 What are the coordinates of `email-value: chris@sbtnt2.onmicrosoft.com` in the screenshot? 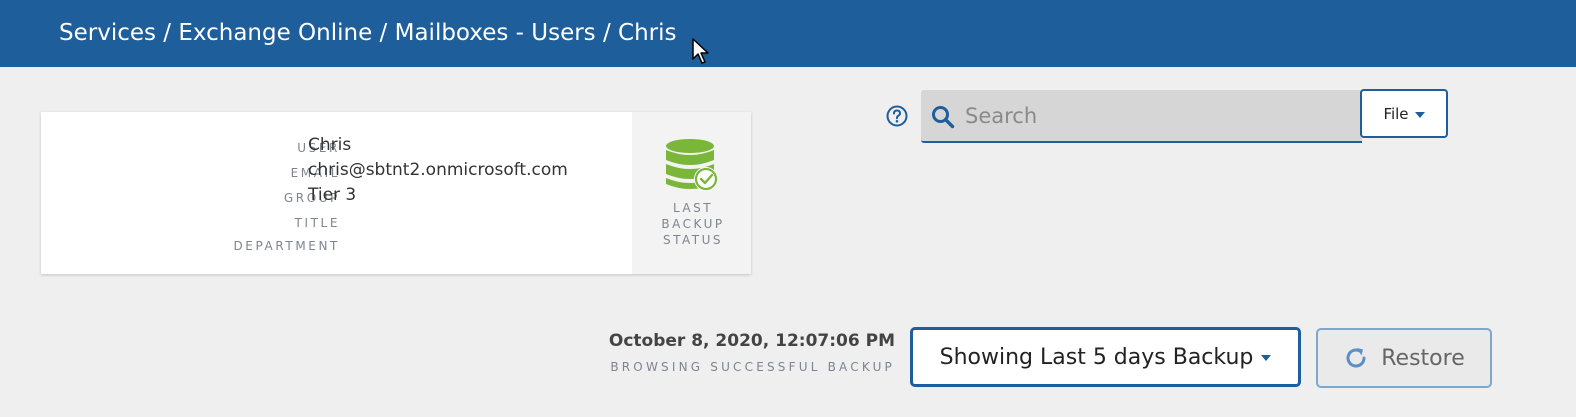 It's located at (438, 170).